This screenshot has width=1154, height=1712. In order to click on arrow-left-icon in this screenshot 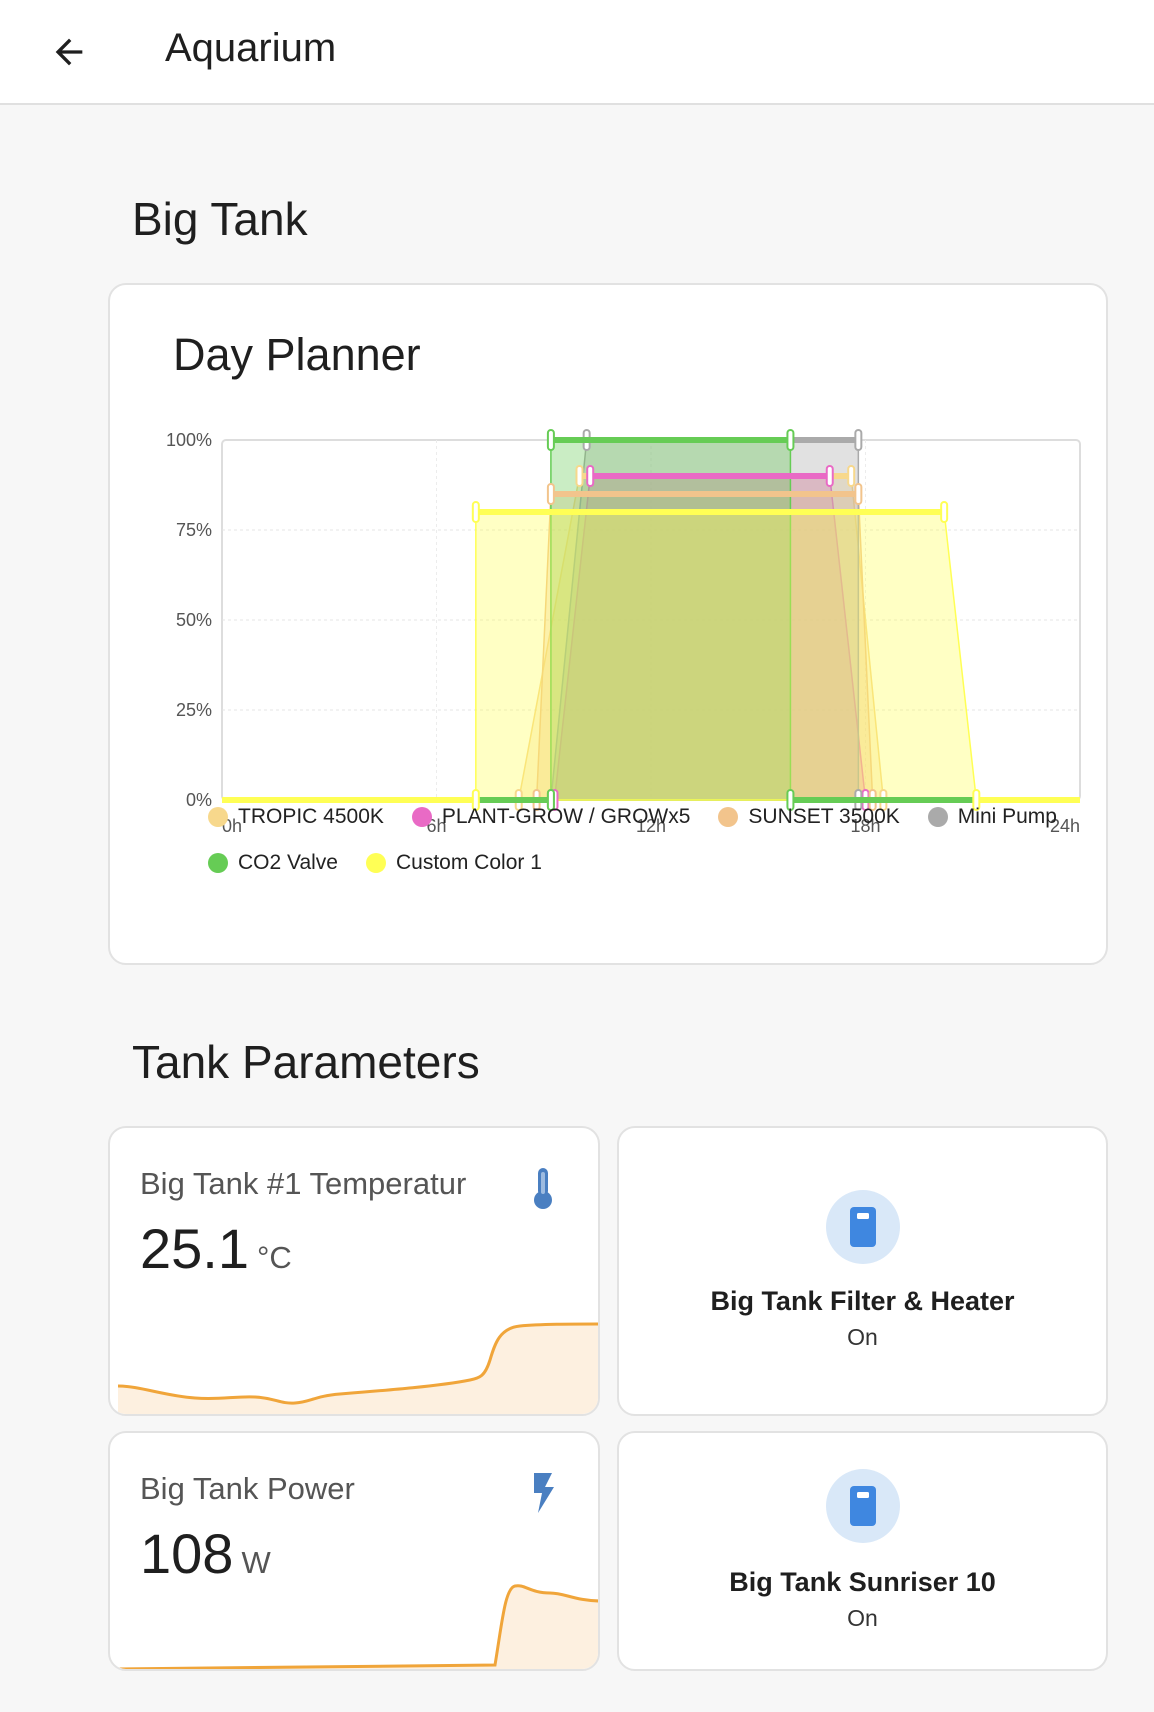, I will do `click(69, 52)`.